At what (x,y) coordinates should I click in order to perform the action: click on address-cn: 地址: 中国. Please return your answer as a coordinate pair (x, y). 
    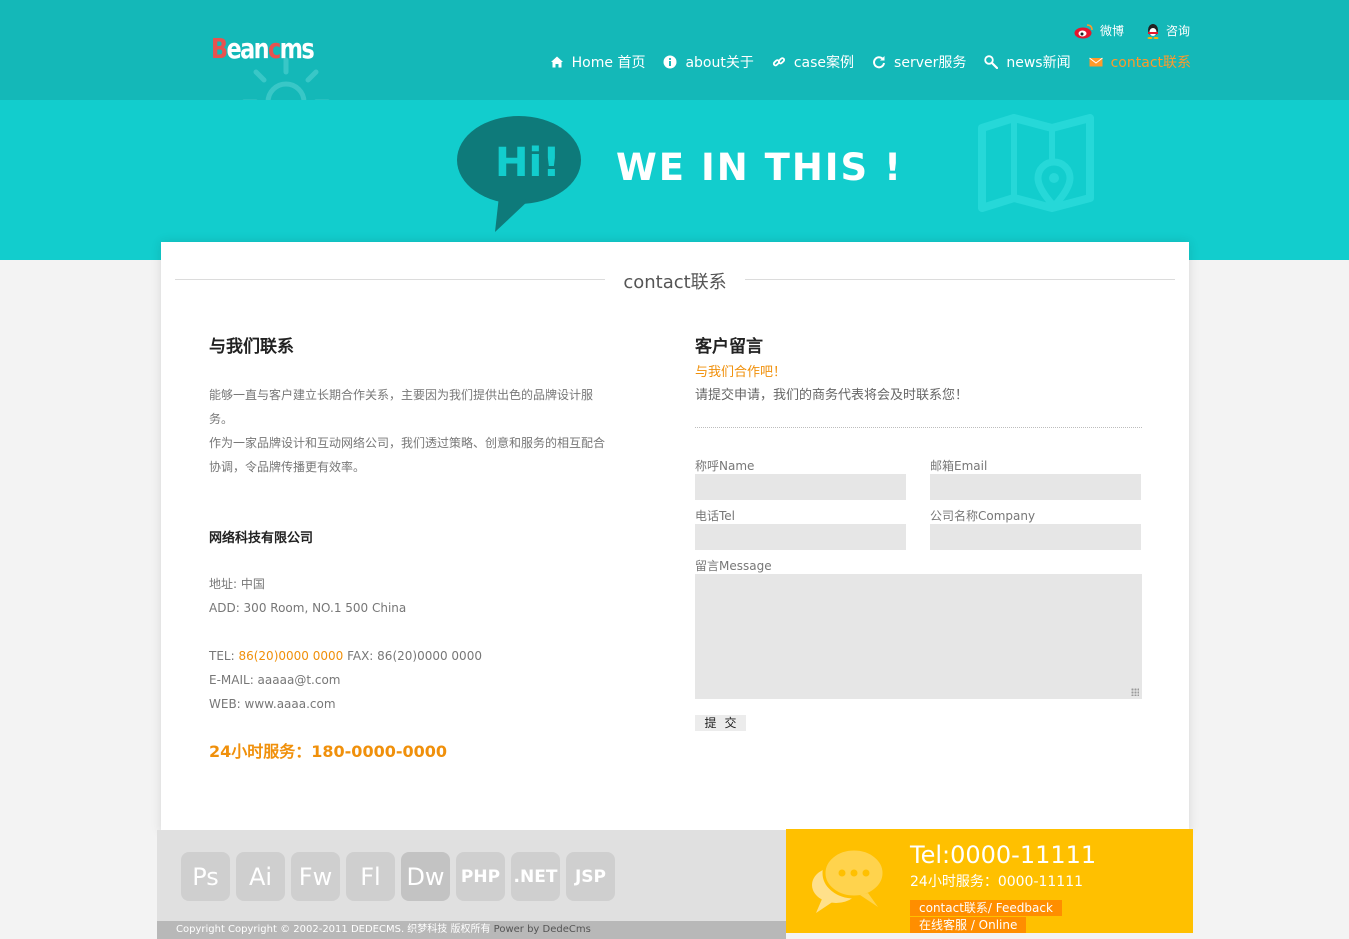
    Looking at the image, I should click on (237, 584).